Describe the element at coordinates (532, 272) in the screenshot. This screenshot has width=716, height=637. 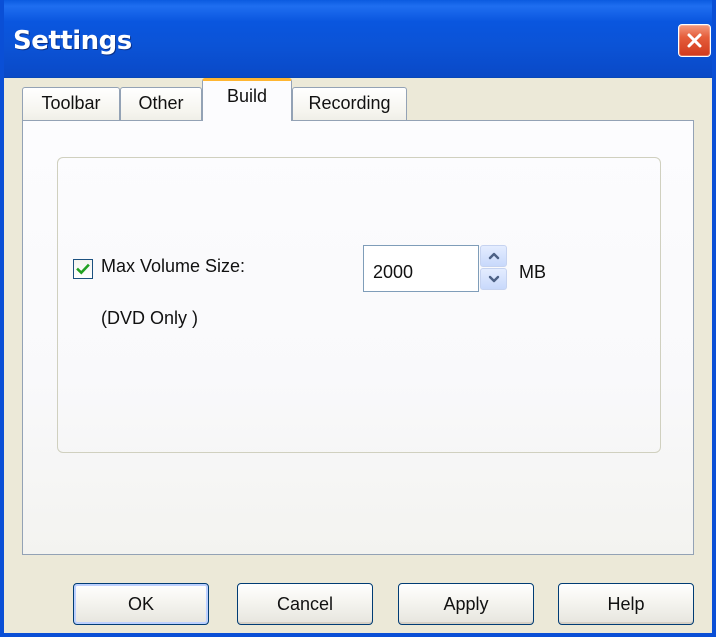
I see `unit-label: MB` at that location.